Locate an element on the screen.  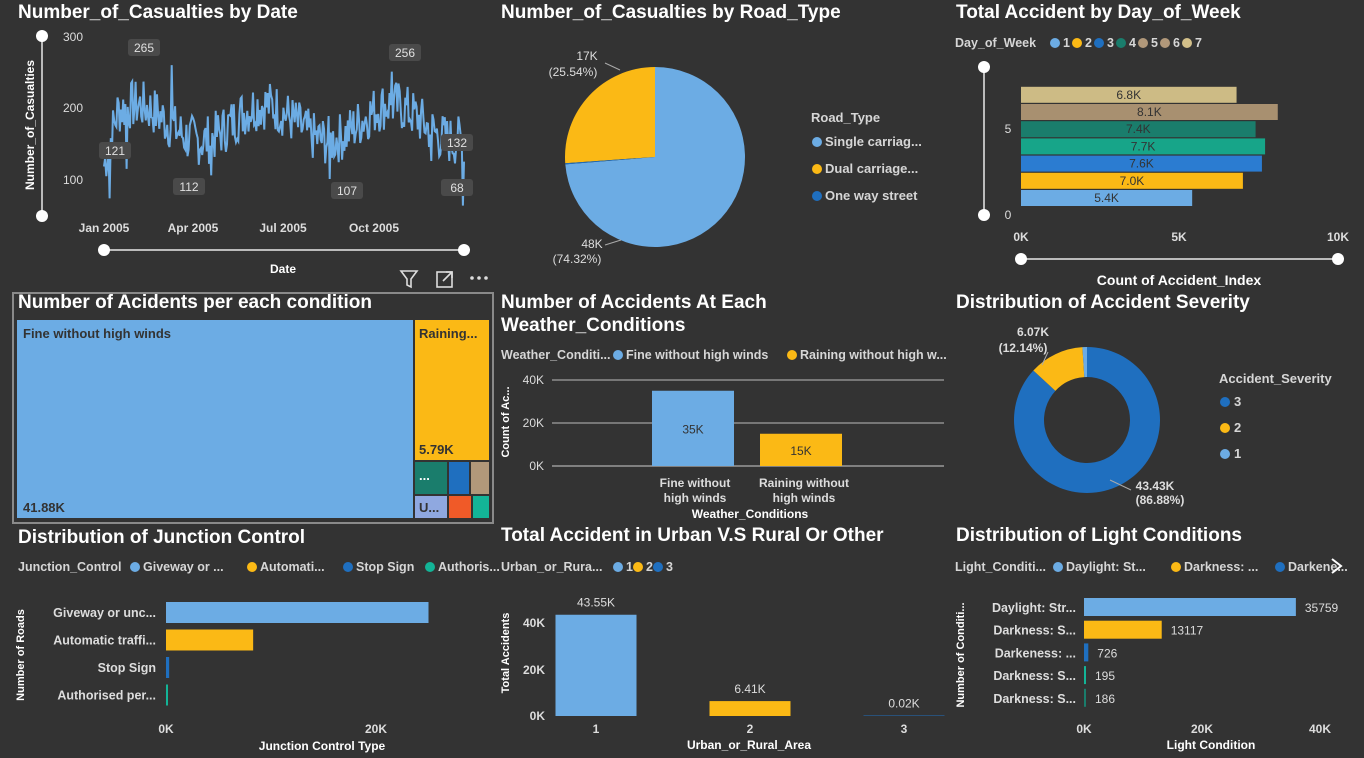
weather-legend-swatch is located at coordinates (618, 355).